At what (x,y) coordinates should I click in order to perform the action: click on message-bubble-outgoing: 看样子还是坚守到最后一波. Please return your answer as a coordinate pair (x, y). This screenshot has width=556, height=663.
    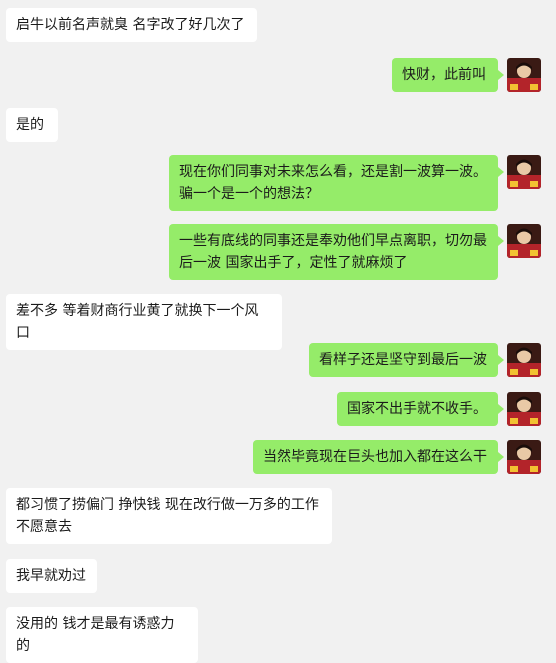
    Looking at the image, I should click on (406, 360).